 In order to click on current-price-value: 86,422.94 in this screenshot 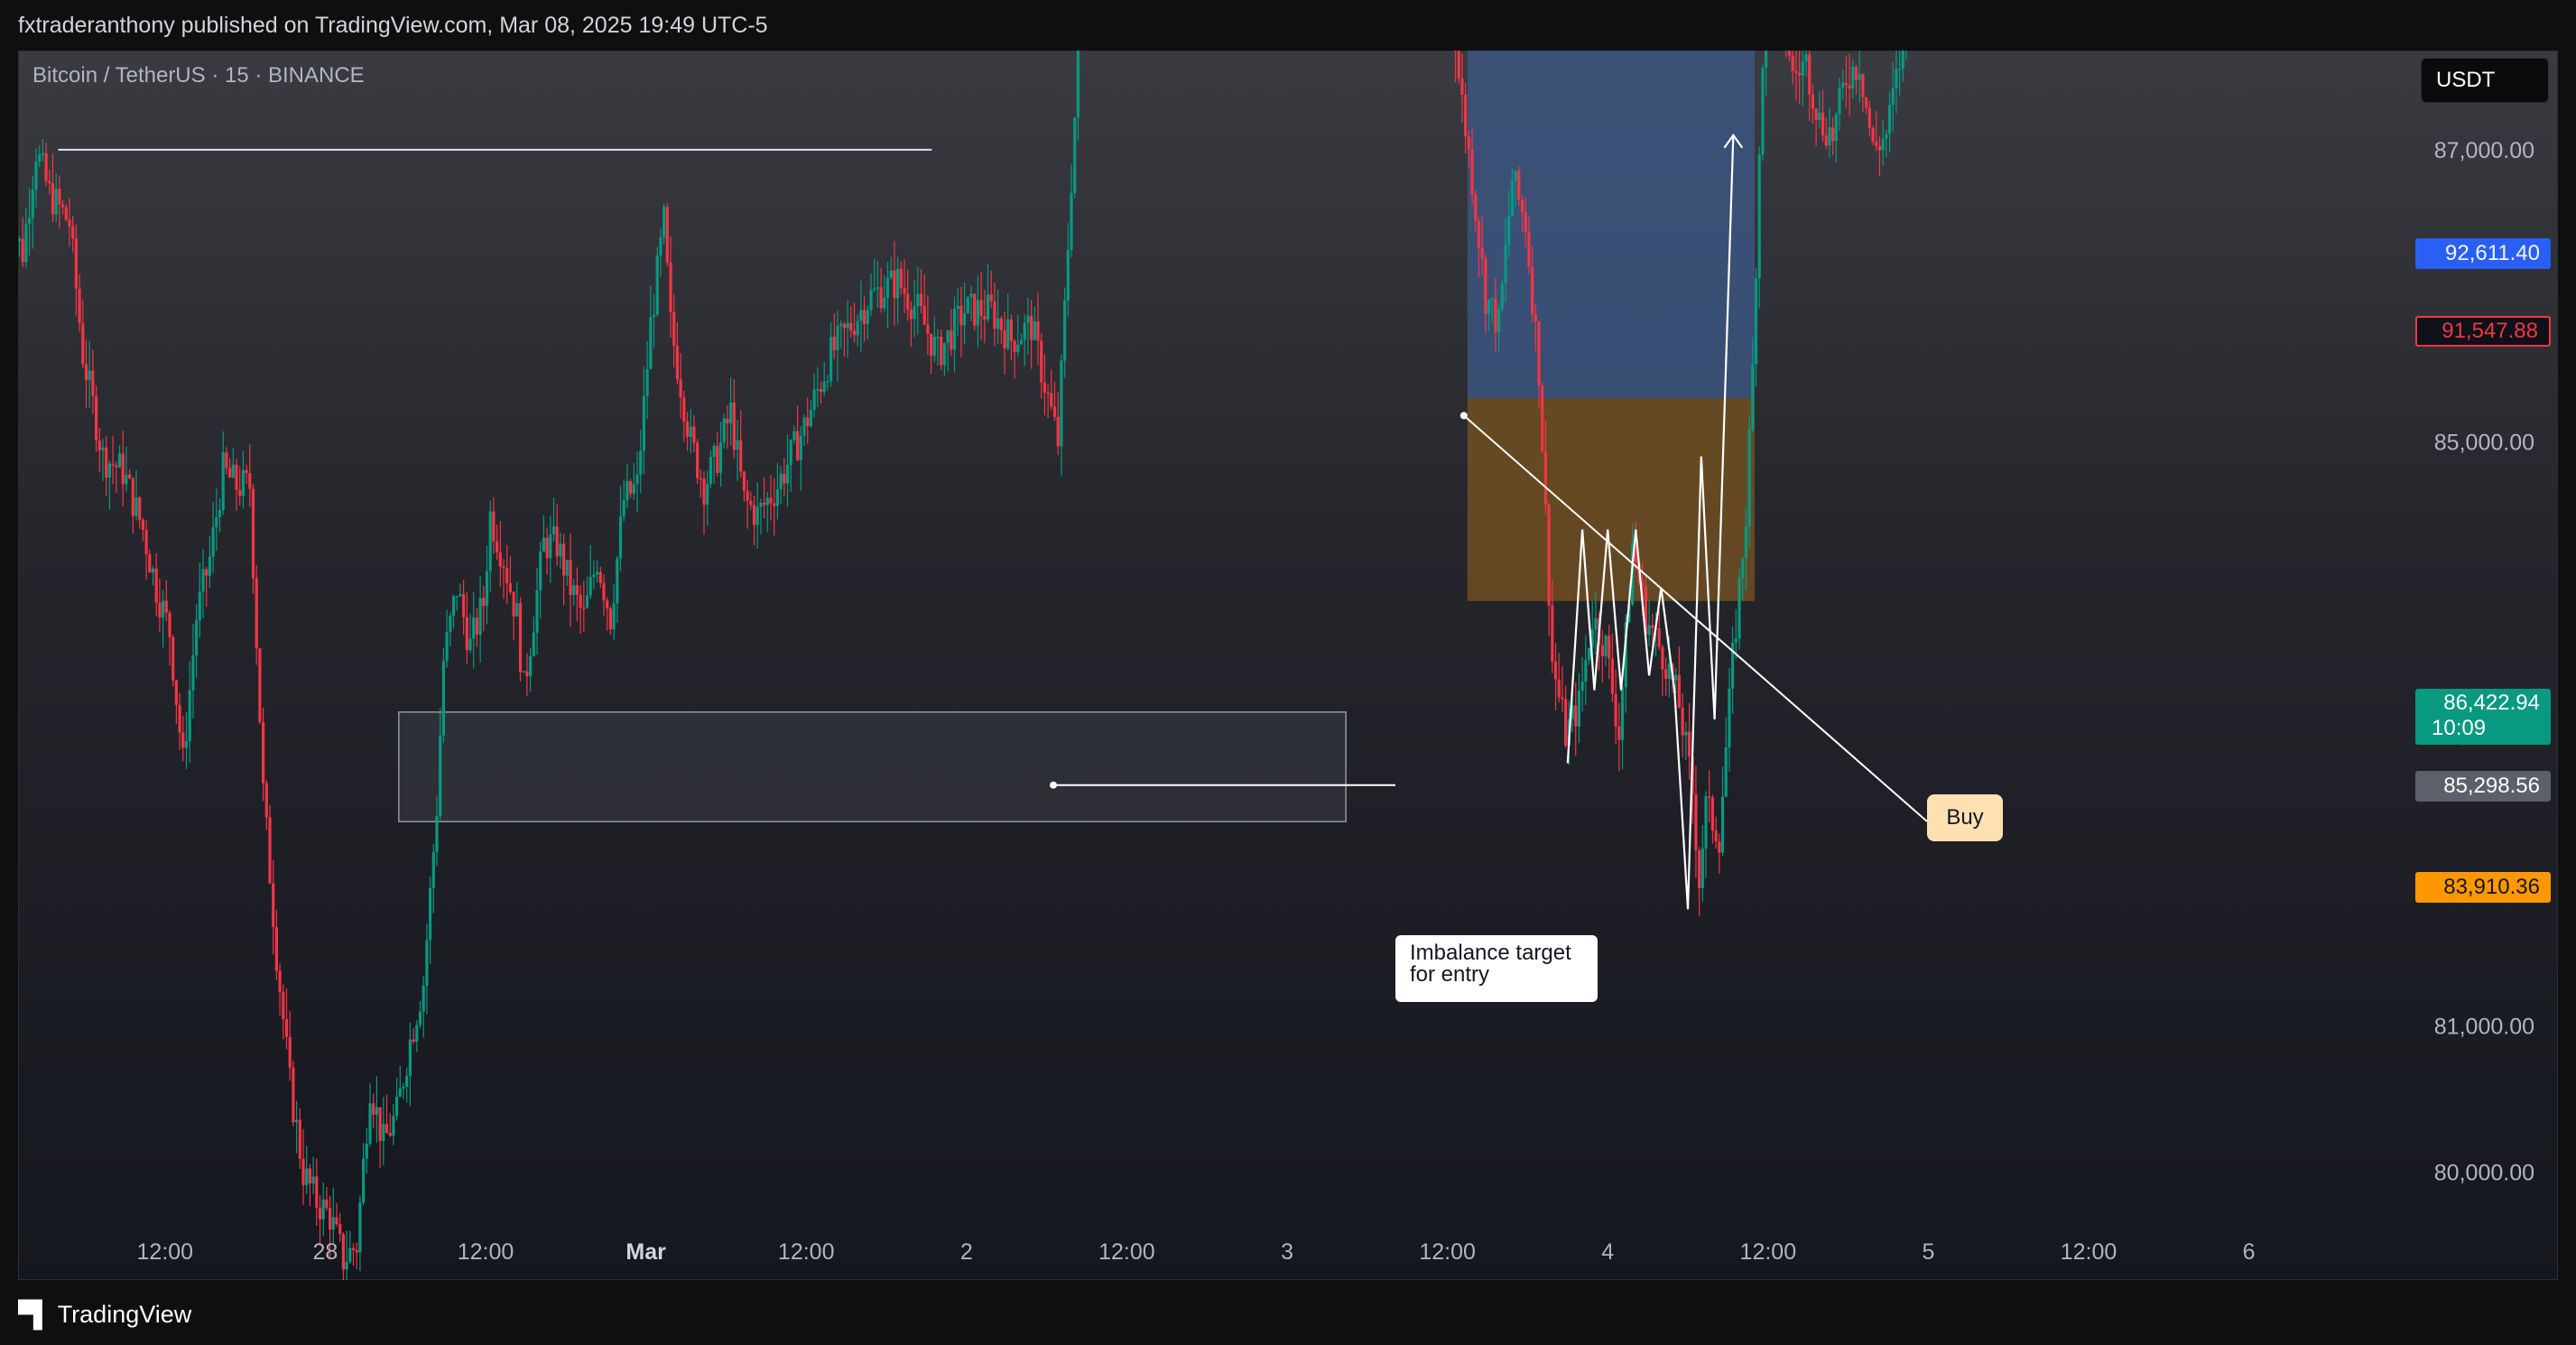, I will do `click(2491, 703)`.